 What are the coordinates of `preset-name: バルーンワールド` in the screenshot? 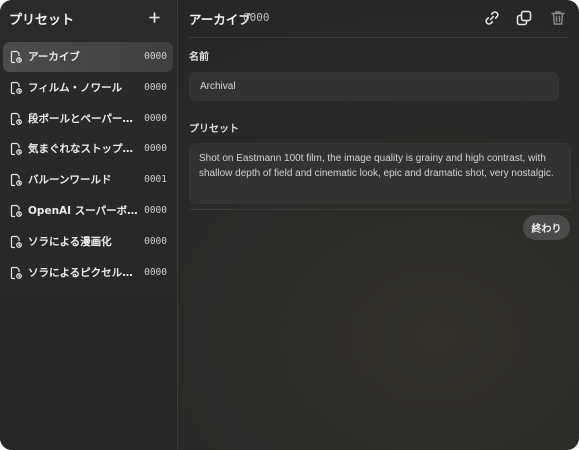 It's located at (70, 180).